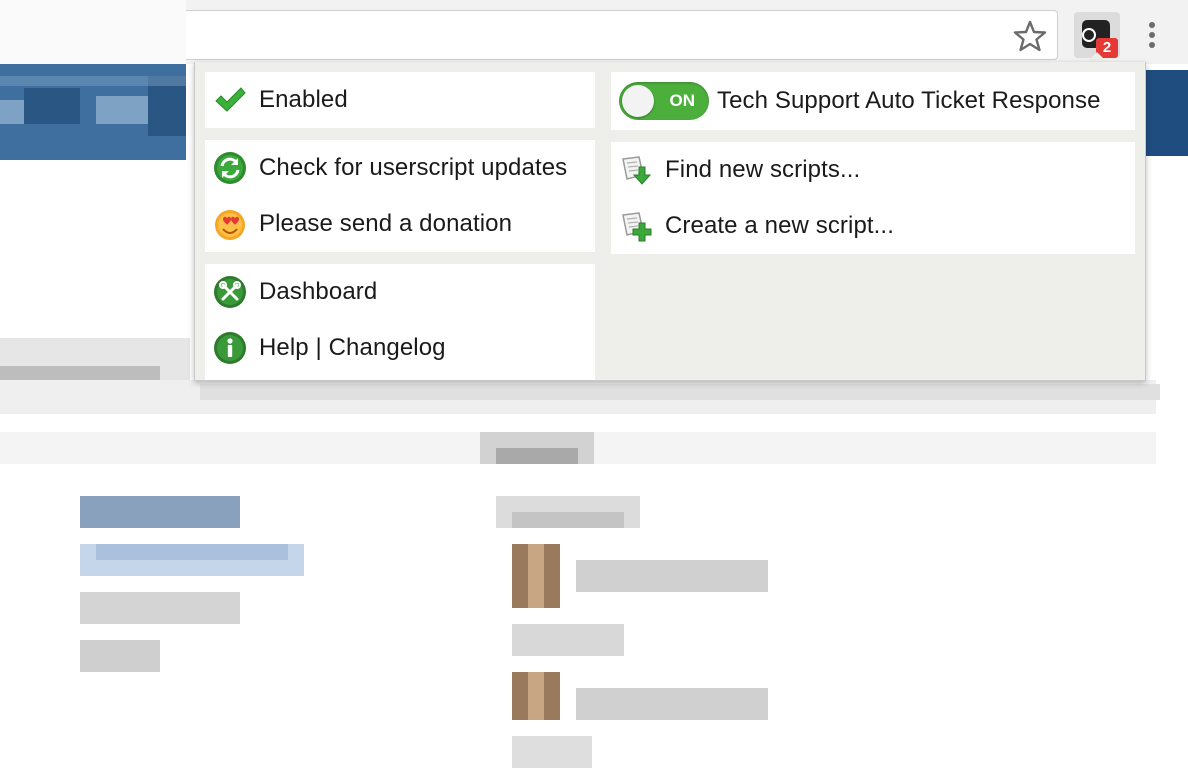 This screenshot has width=1188, height=768. Describe the element at coordinates (682, 100) in the screenshot. I see `toggle-state-label: ON` at that location.